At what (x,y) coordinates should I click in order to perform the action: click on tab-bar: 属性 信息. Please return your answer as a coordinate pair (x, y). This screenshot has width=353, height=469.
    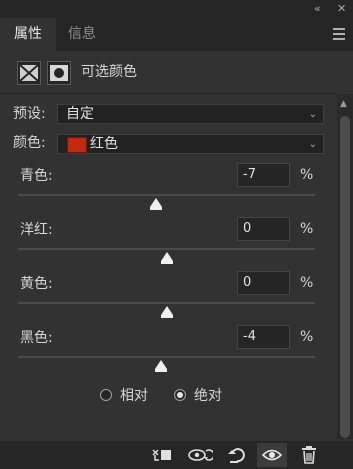
    Looking at the image, I should click on (176, 34).